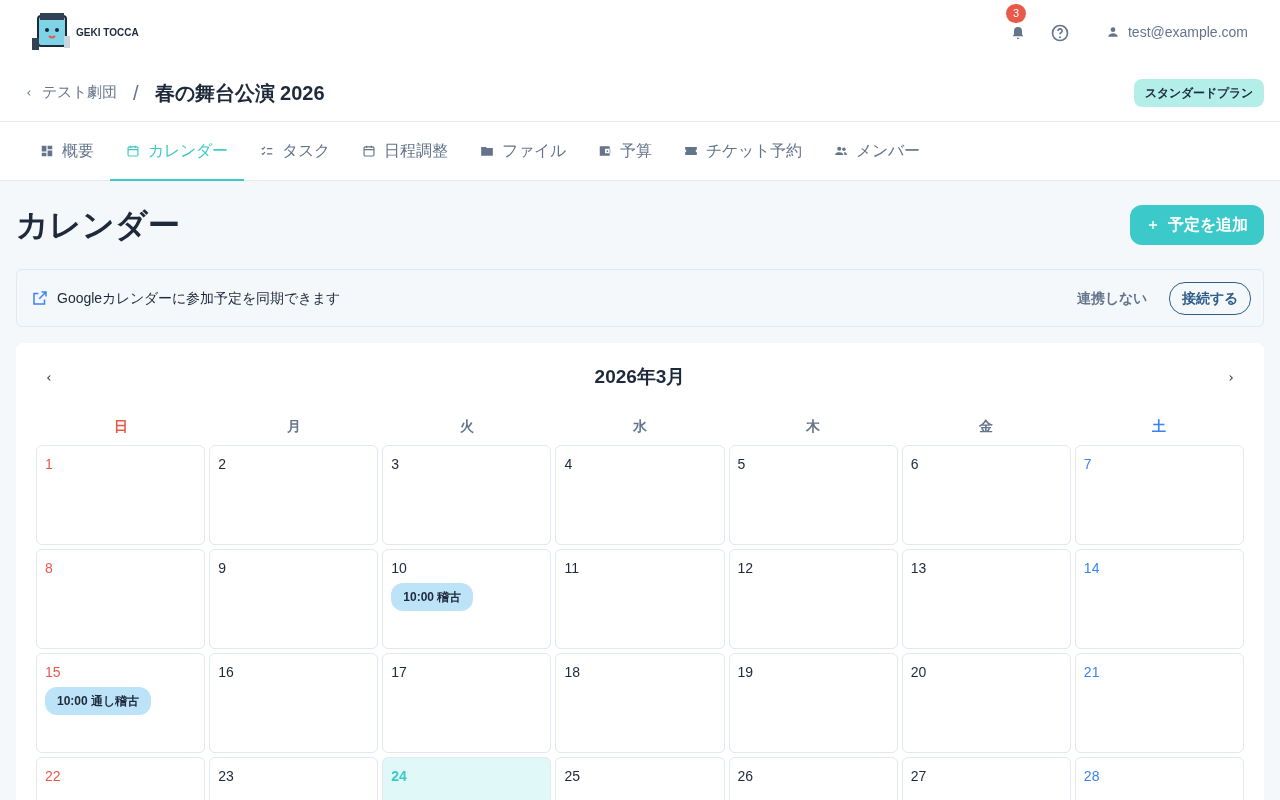 This screenshot has height=800, width=1280. What do you see at coordinates (918, 776) in the screenshot?
I see `day-number: 27` at bounding box center [918, 776].